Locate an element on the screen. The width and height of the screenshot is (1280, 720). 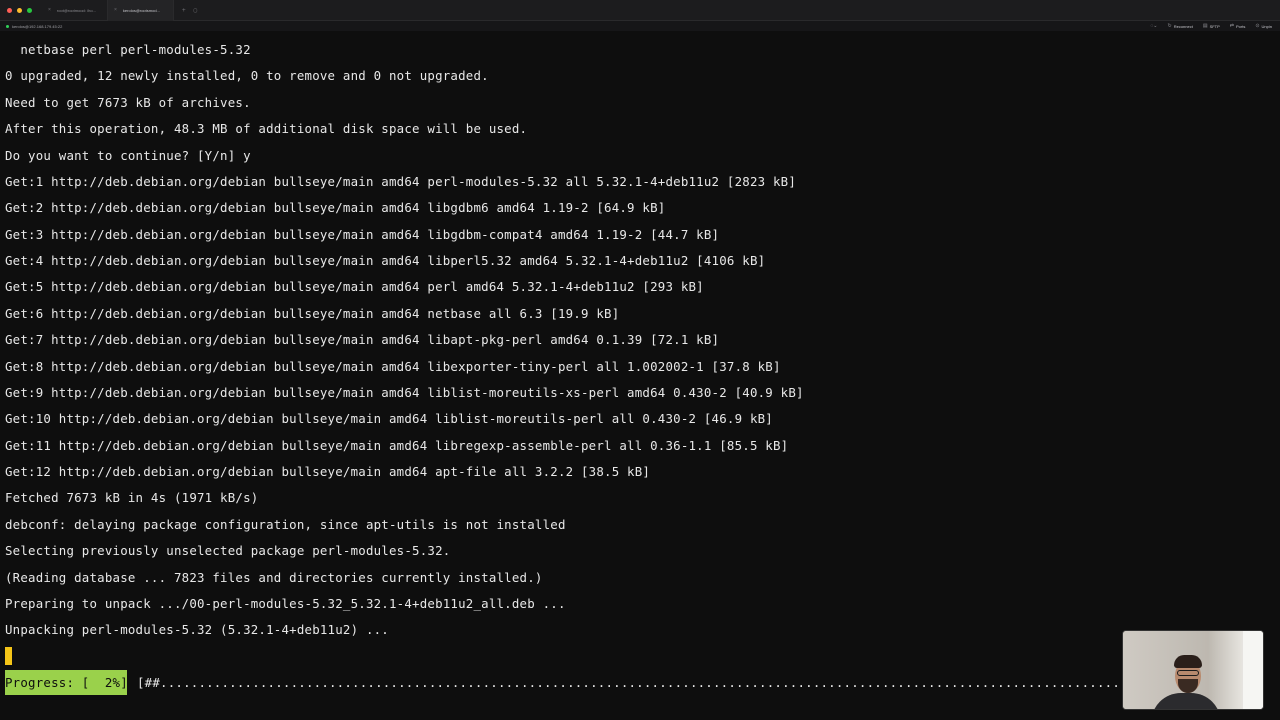
close-window-button is located at coordinates (9, 10).